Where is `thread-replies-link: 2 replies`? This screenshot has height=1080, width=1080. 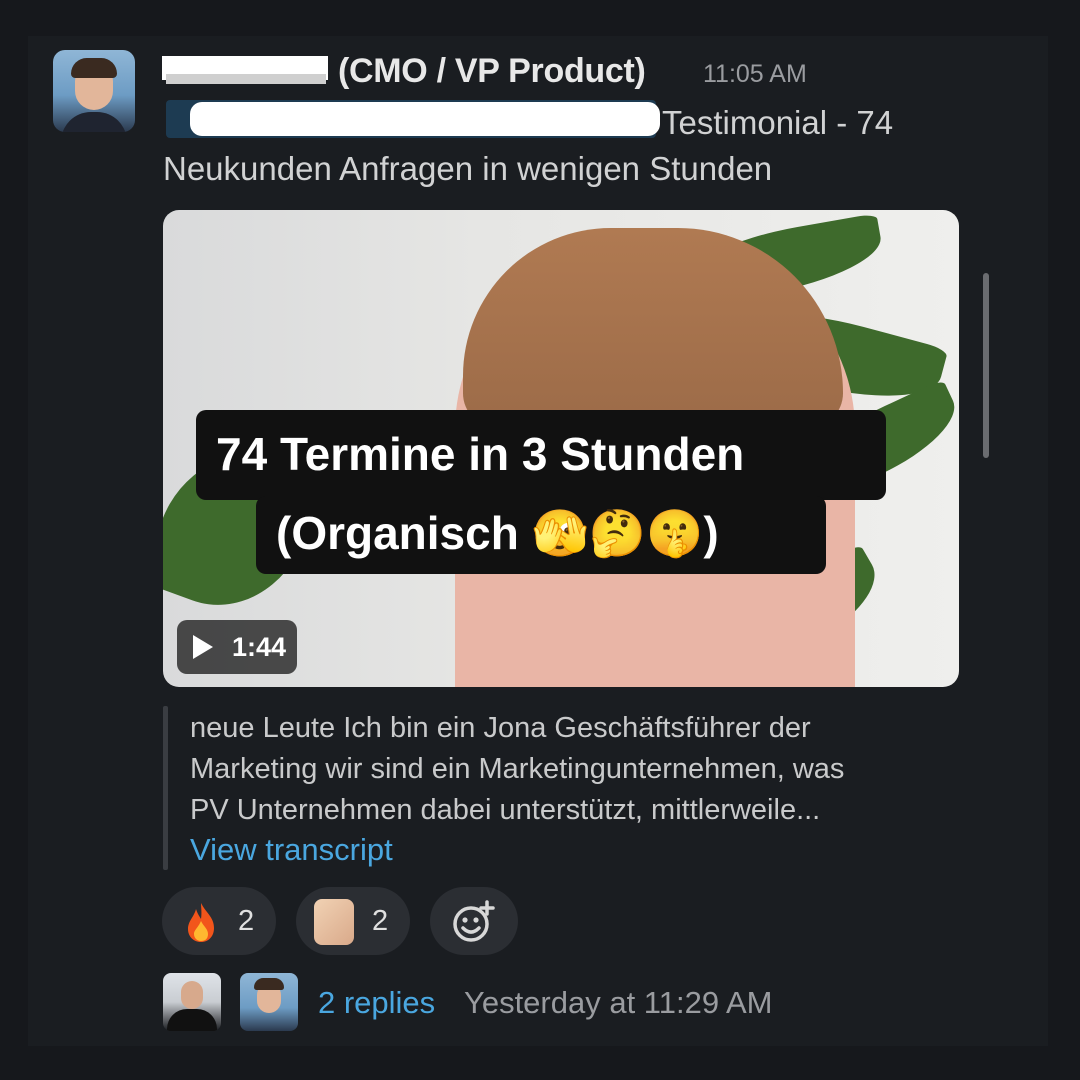 thread-replies-link: 2 replies is located at coordinates (376, 1003).